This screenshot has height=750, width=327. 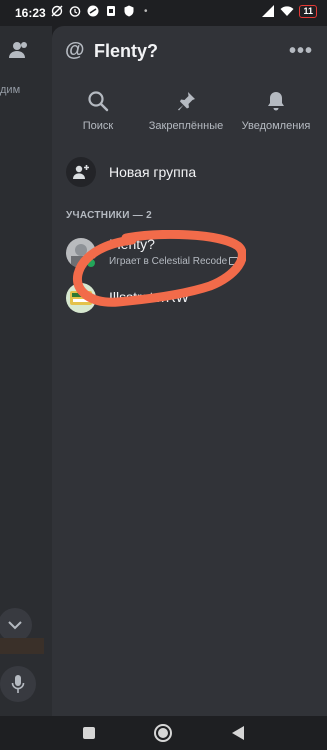 What do you see at coordinates (132, 244) in the screenshot?
I see `member-name: Flenty?` at bounding box center [132, 244].